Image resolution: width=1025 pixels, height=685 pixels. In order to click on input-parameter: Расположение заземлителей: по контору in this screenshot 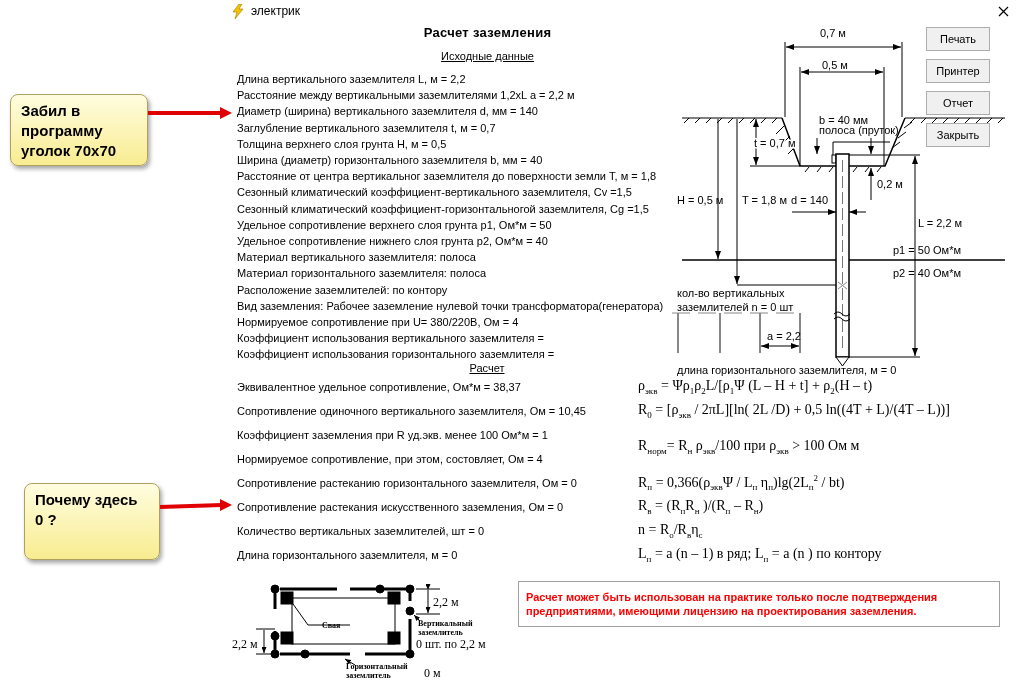, I will do `click(342, 290)`.